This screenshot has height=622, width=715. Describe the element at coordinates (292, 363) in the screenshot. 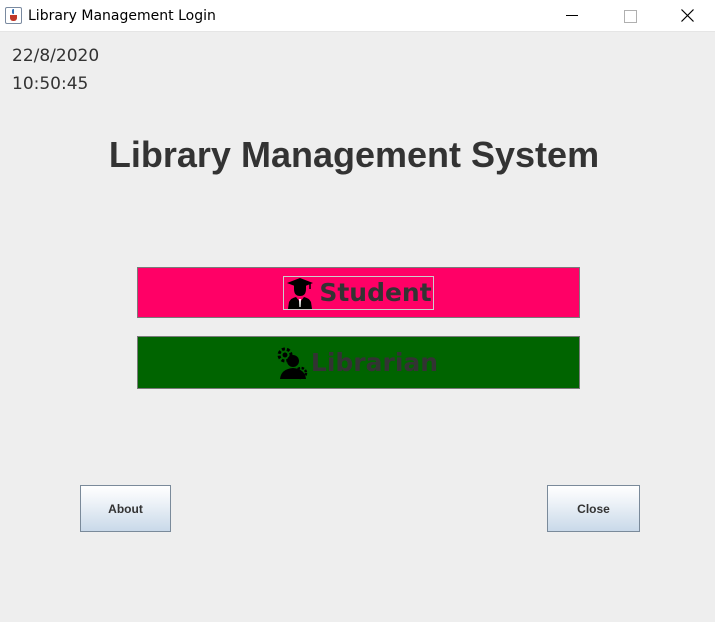

I see `librarian-gear-icon` at that location.